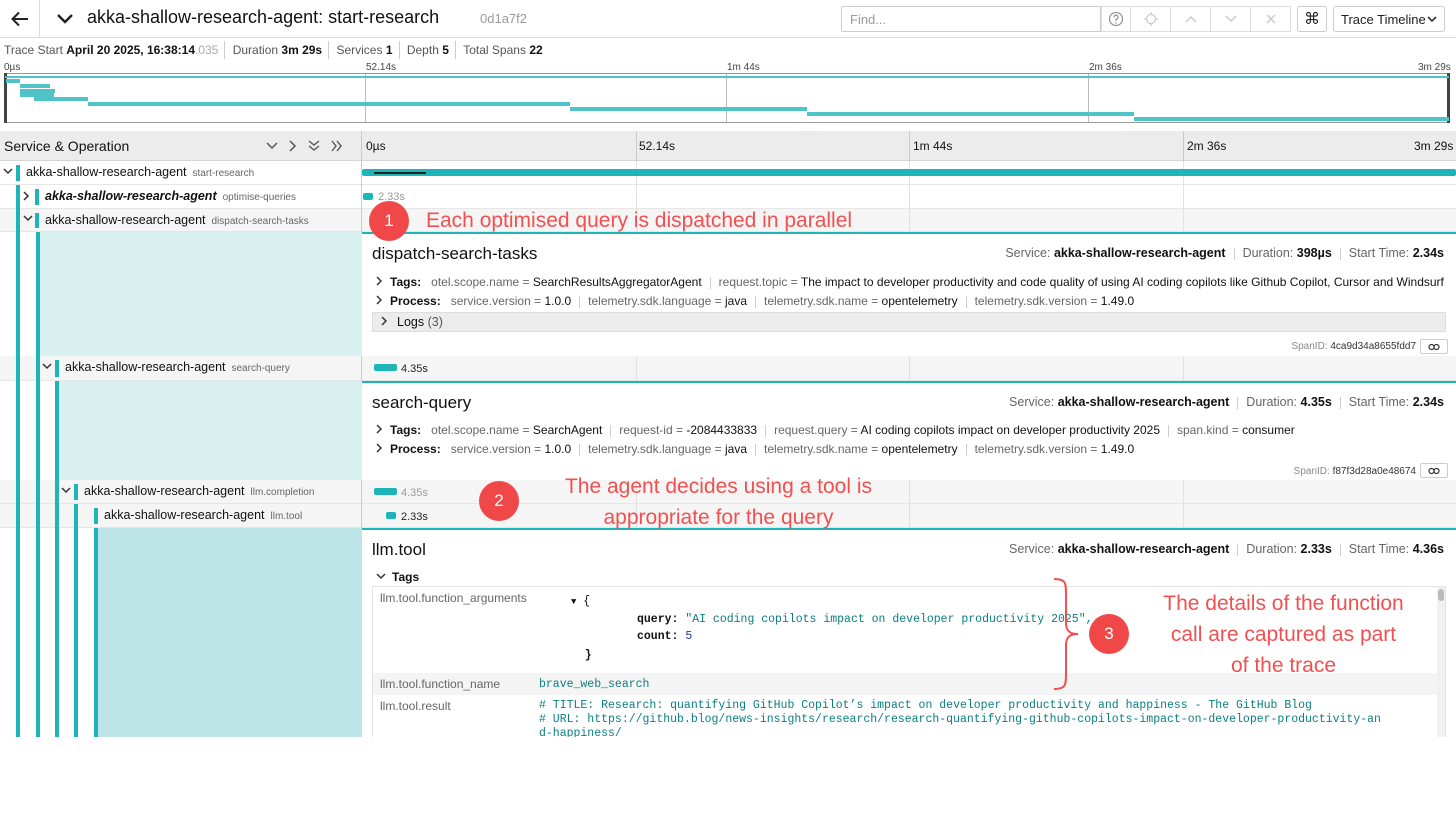 The image size is (1456, 819). Describe the element at coordinates (1441, 662) in the screenshot. I see `tags-scrollbar` at that location.